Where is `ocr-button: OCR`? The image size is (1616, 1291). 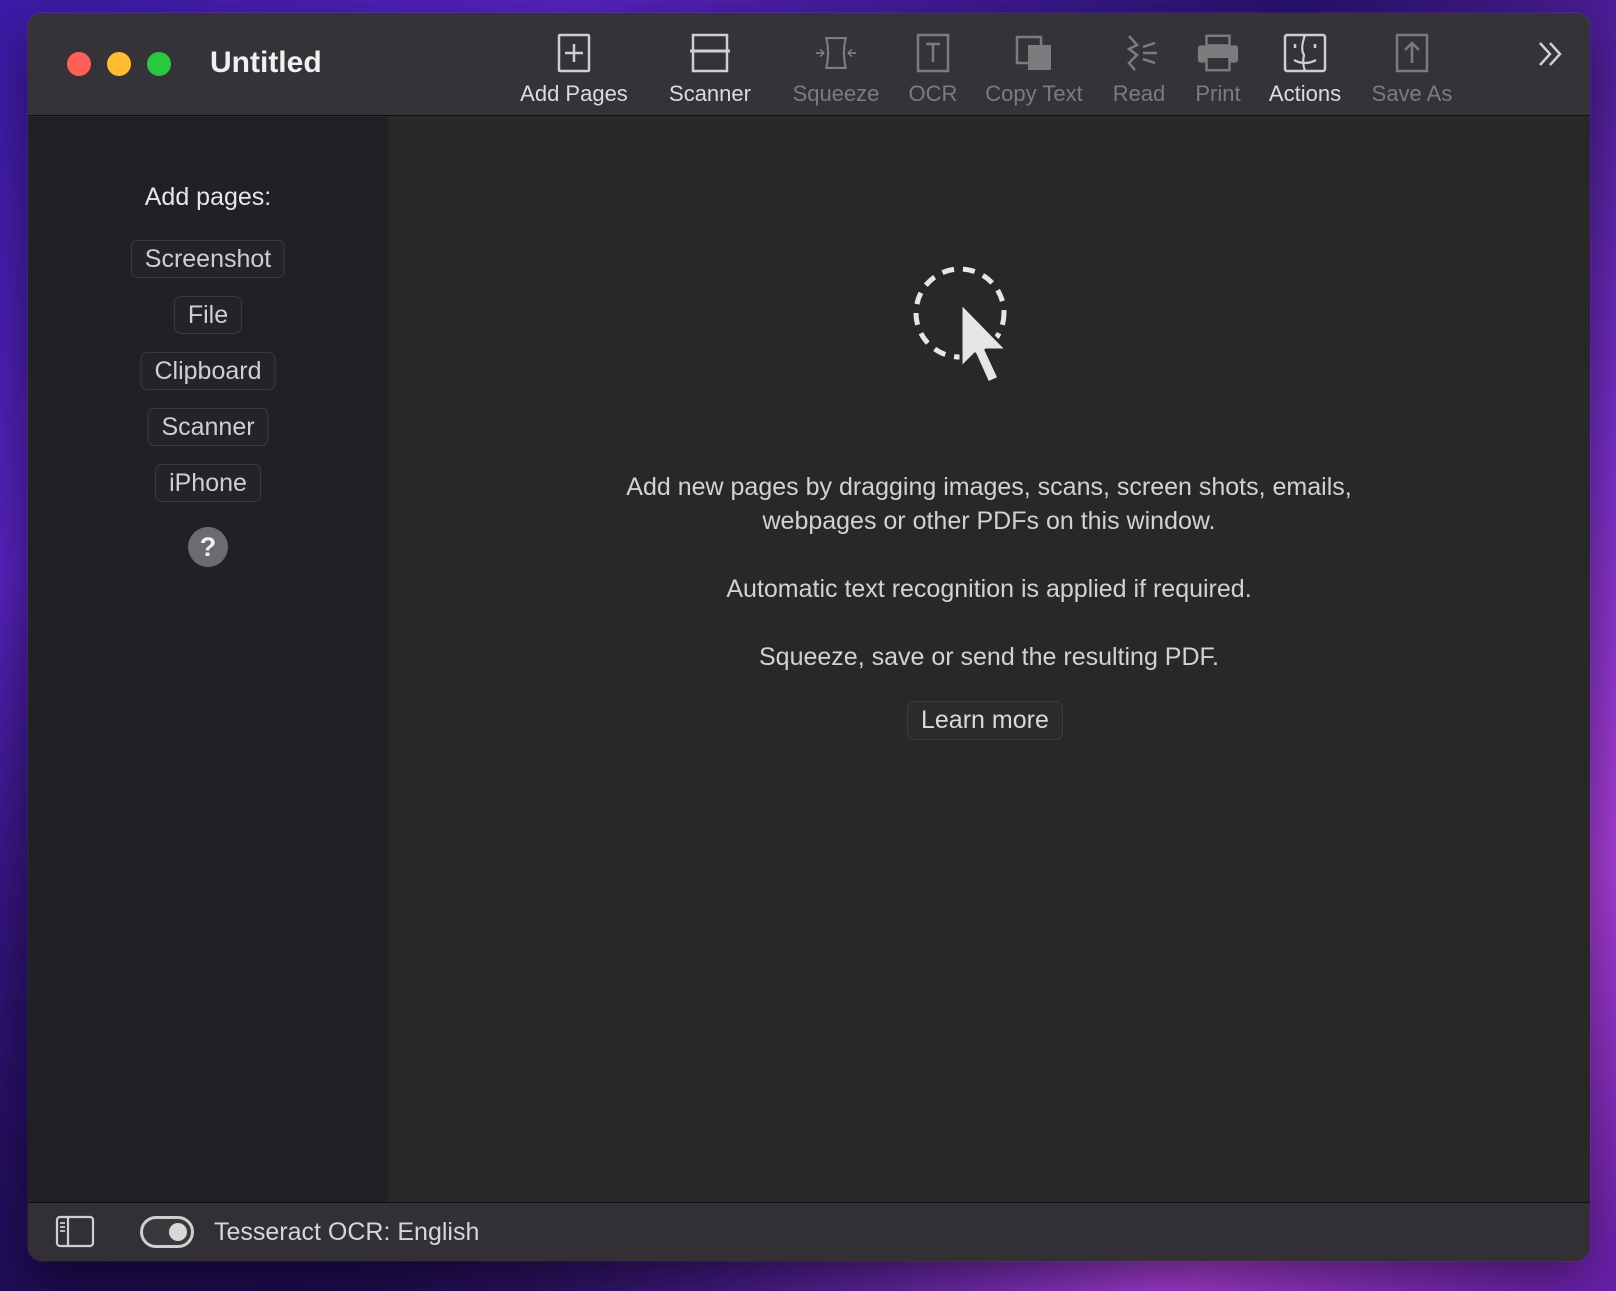
ocr-button: OCR is located at coordinates (933, 71).